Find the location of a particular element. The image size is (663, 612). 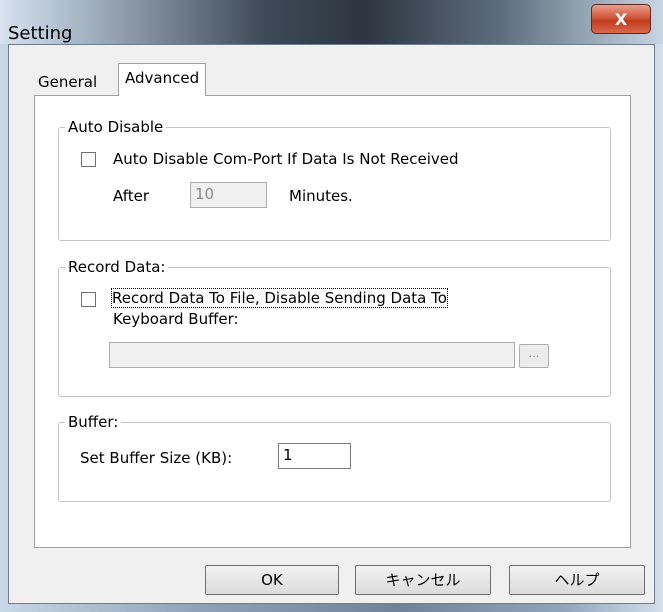

auto-disable-checkbox is located at coordinates (88, 159).